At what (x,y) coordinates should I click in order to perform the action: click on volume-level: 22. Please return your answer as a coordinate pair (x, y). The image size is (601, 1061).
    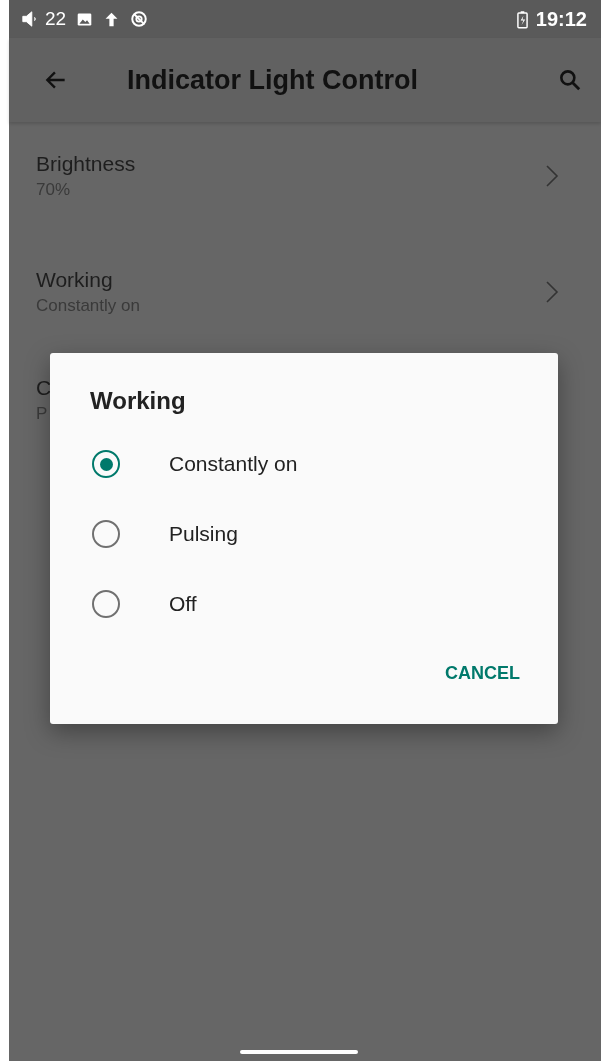
    Looking at the image, I should click on (56, 19).